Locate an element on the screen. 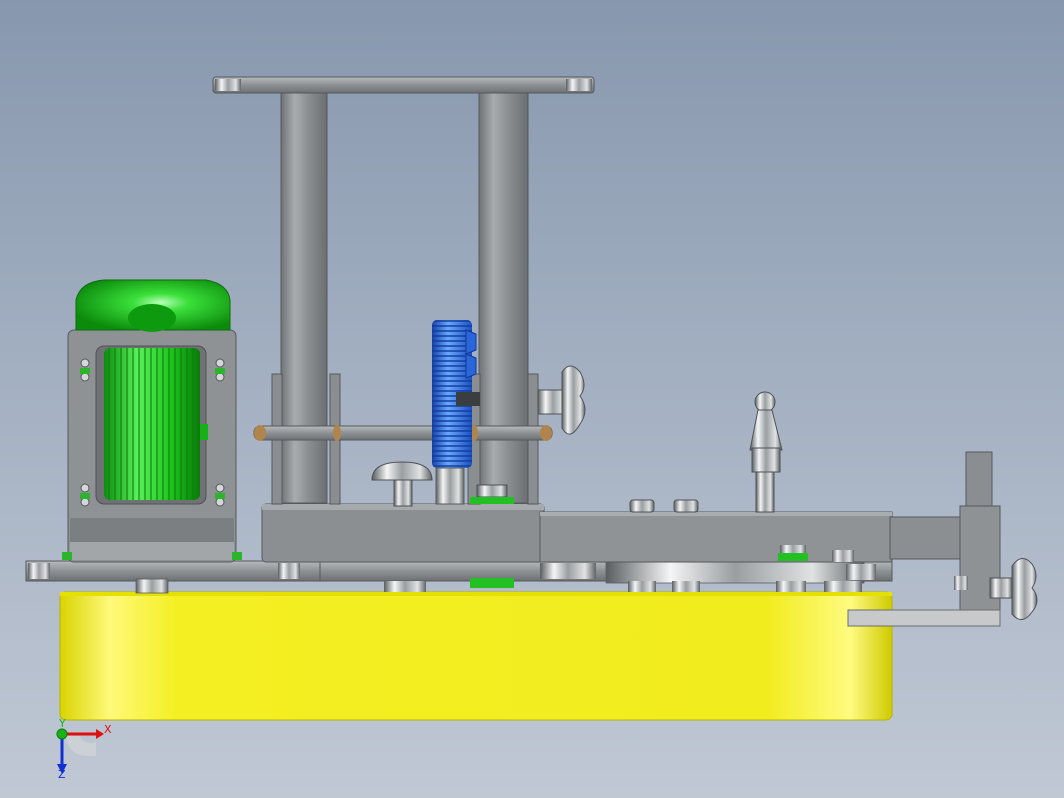  star-knob-upper is located at coordinates (561, 400).